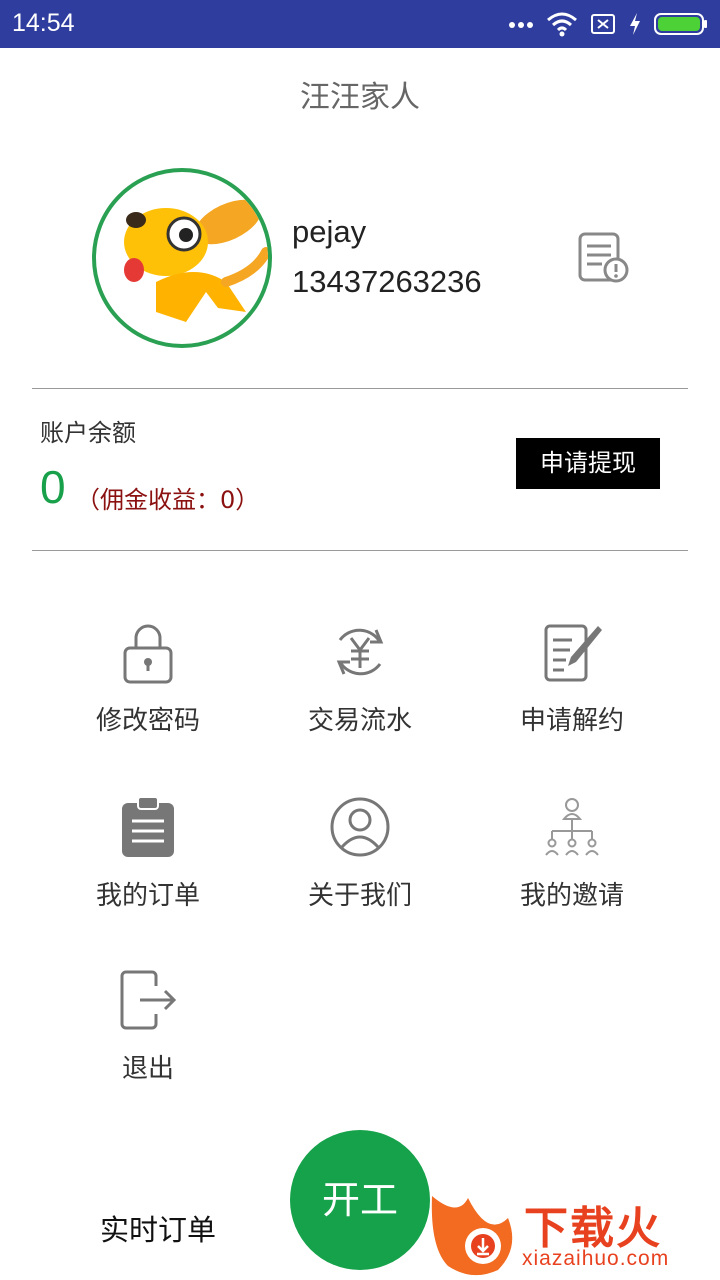  What do you see at coordinates (596, 1258) in the screenshot?
I see `watermark-url: xiazaihuo.com` at bounding box center [596, 1258].